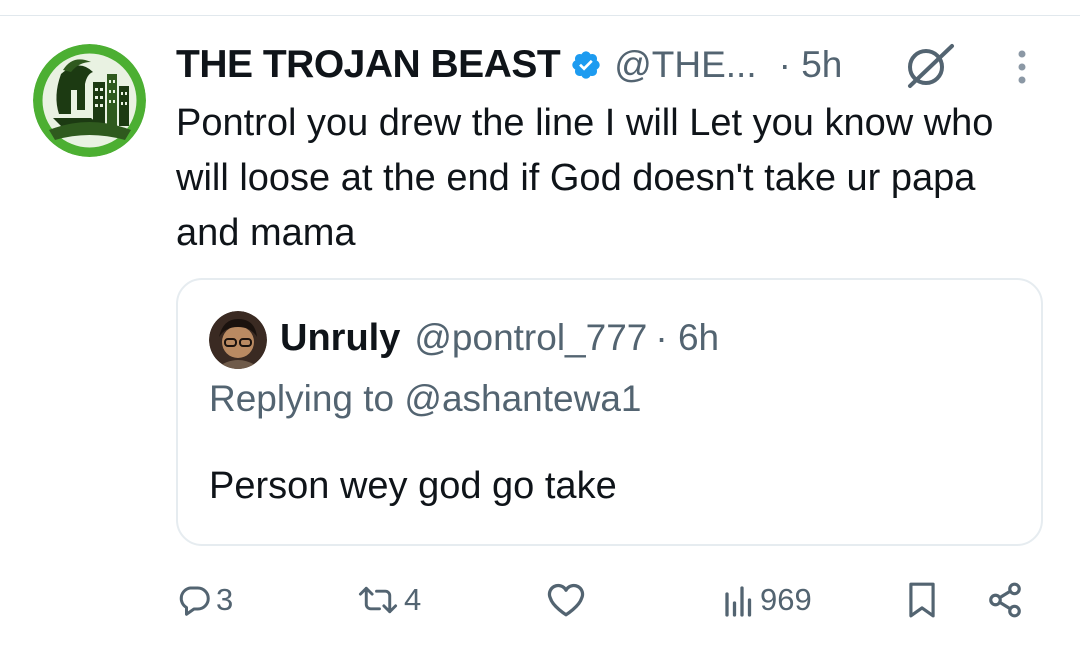  I want to click on quoted-tweet-header: Unruly @pontrol_777 · 6h, so click(499, 338).